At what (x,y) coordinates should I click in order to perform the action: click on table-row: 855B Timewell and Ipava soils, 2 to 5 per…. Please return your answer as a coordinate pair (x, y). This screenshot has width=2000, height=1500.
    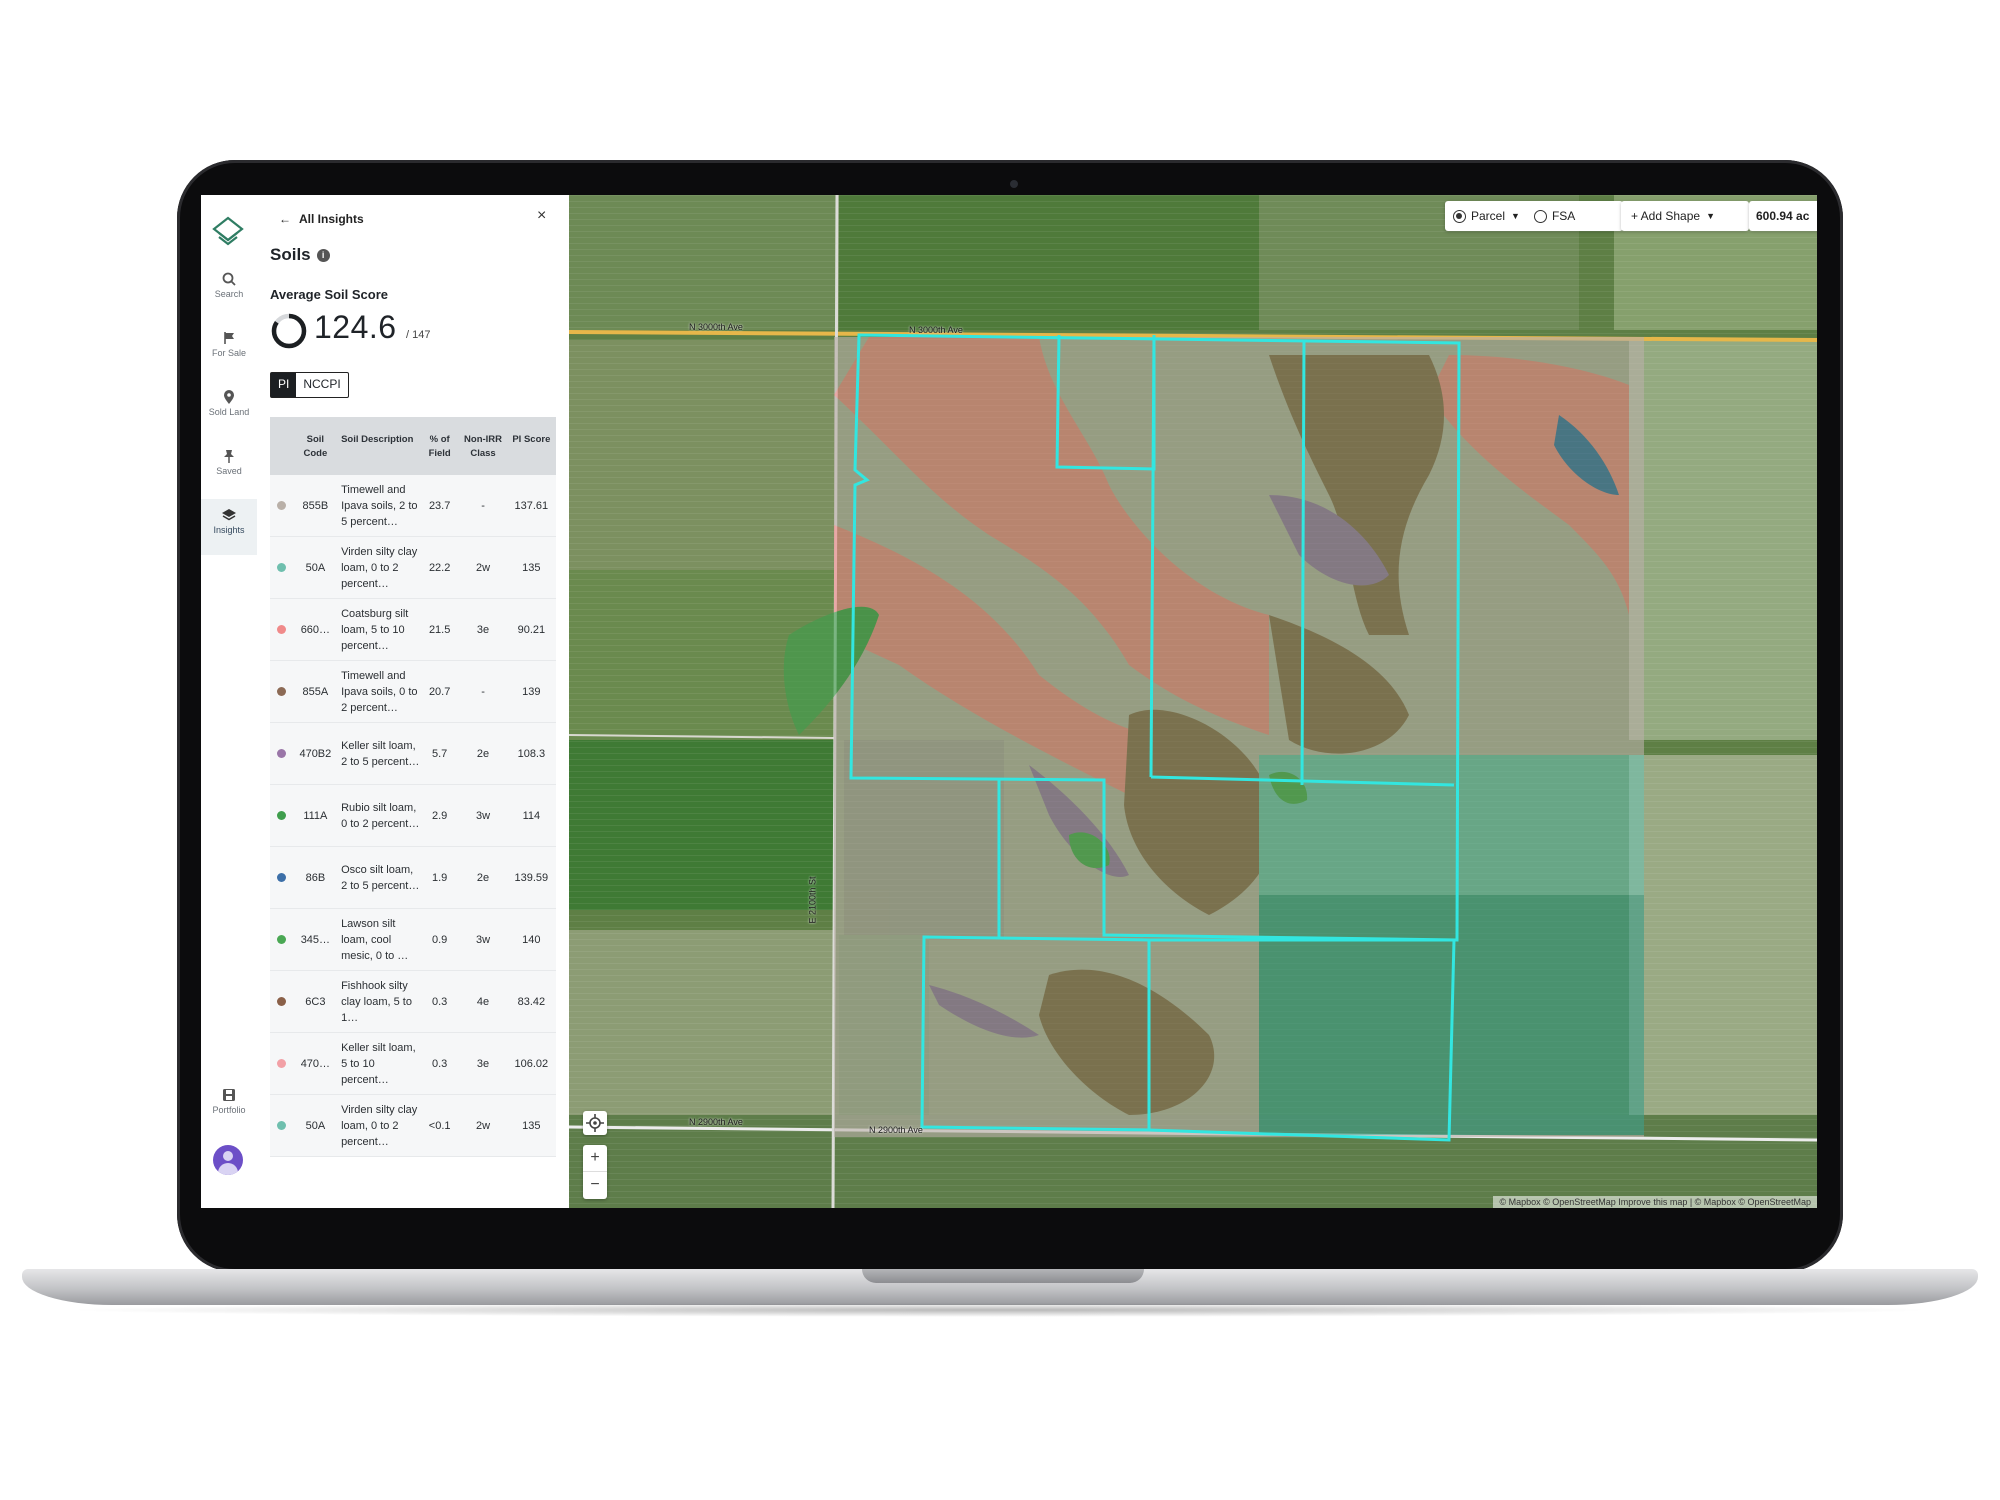
    Looking at the image, I should click on (413, 506).